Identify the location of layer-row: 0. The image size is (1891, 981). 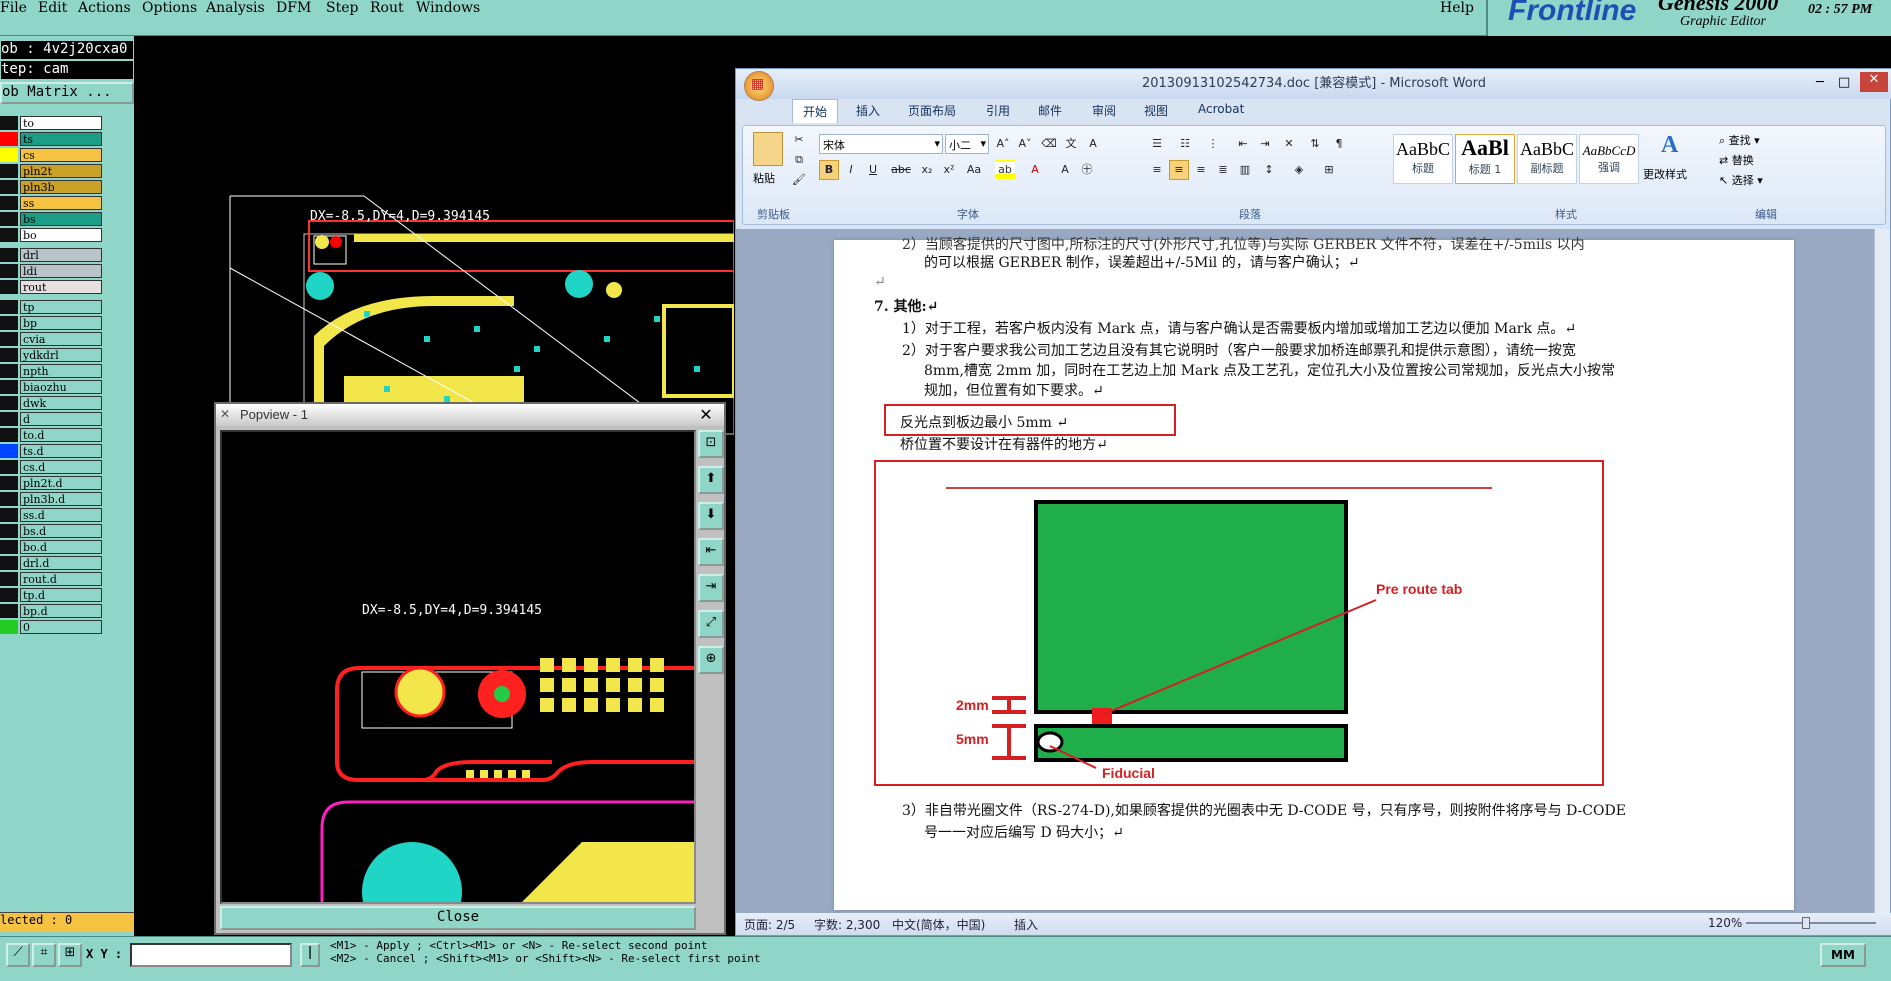
(52, 627).